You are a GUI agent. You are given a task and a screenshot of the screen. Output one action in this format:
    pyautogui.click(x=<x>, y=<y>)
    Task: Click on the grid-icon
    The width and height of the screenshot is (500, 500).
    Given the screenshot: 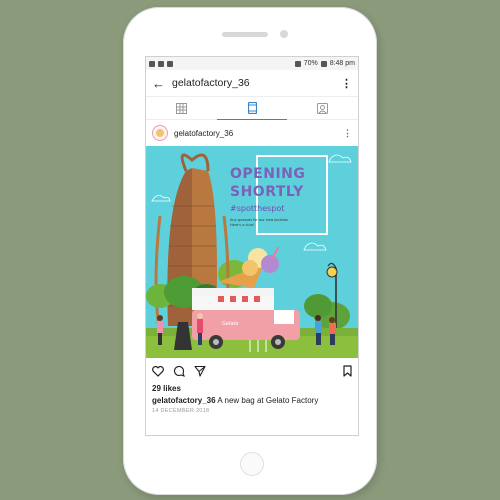 What is the action you would take?
    pyautogui.click(x=181, y=108)
    